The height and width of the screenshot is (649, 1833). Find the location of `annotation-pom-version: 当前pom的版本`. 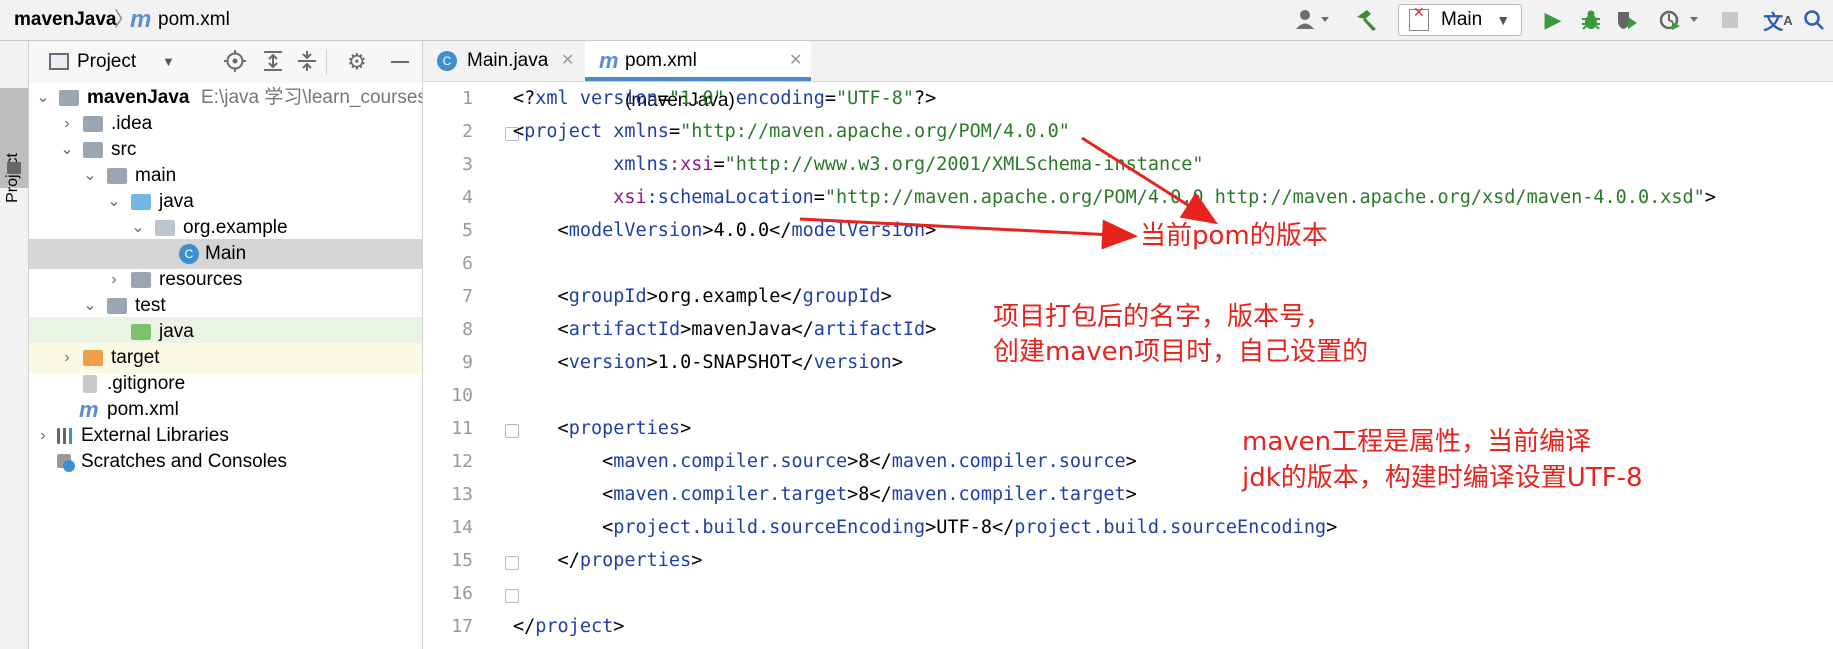

annotation-pom-version: 当前pom的版本 is located at coordinates (1234, 236).